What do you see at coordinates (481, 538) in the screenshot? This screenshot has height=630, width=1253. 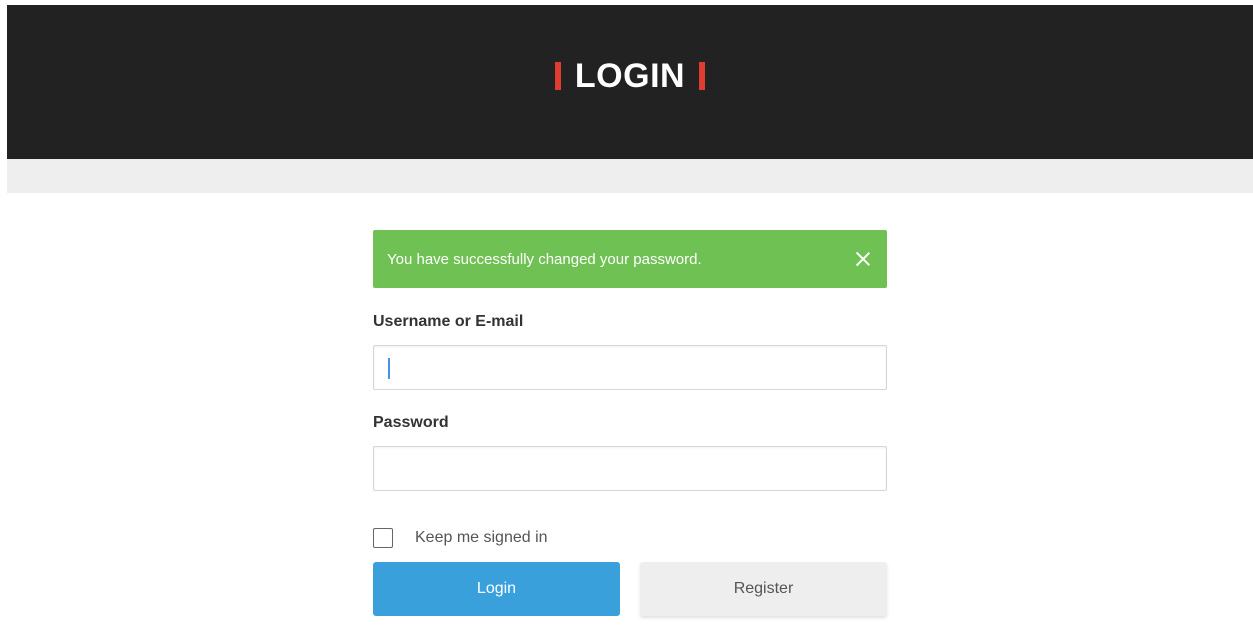 I see `remember-me-label: Keep me signed in` at bounding box center [481, 538].